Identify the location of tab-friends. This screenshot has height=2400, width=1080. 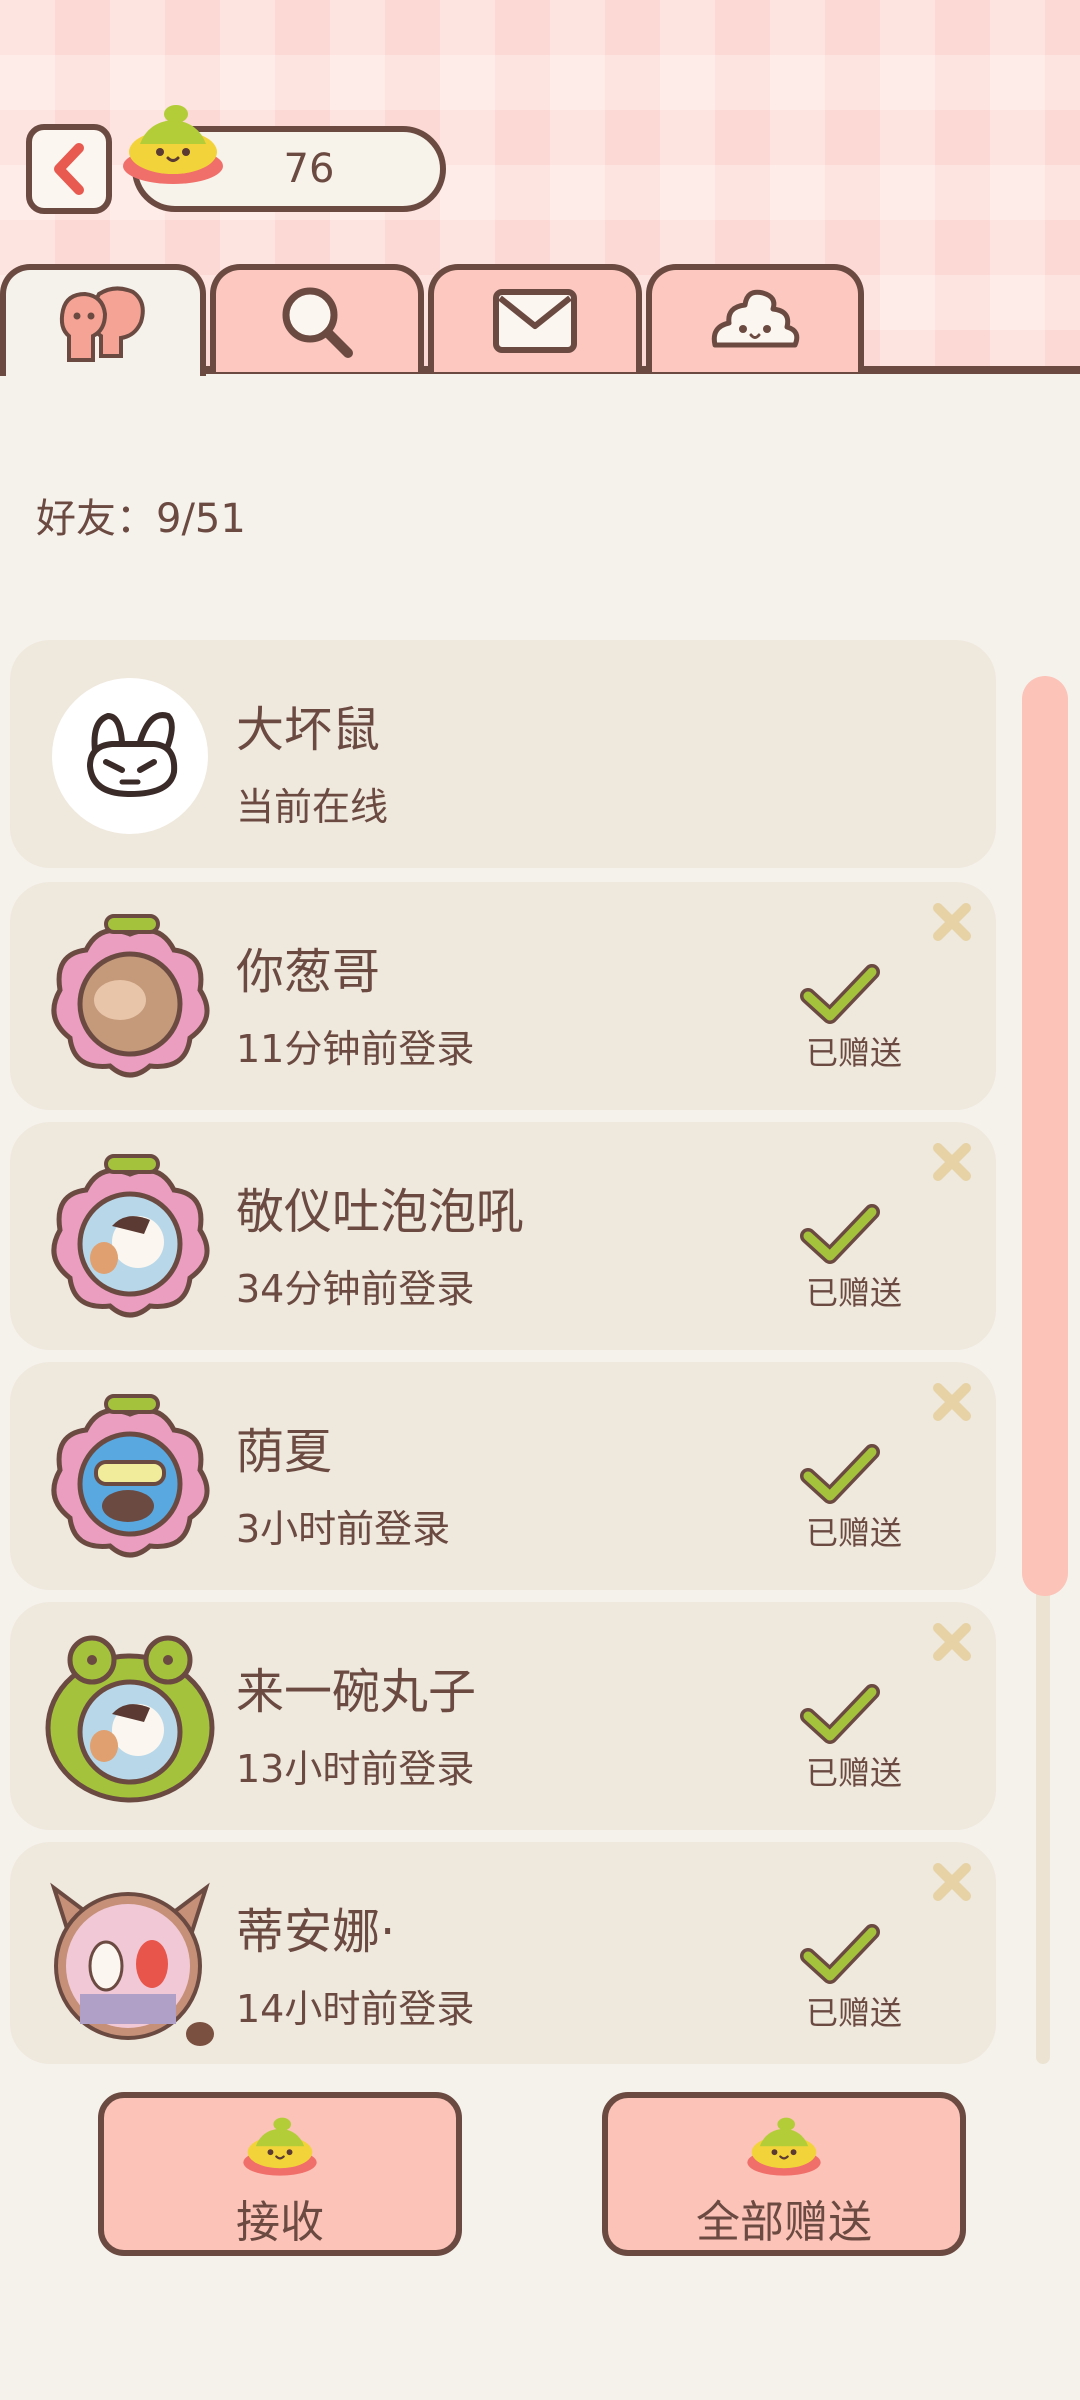
(103, 320).